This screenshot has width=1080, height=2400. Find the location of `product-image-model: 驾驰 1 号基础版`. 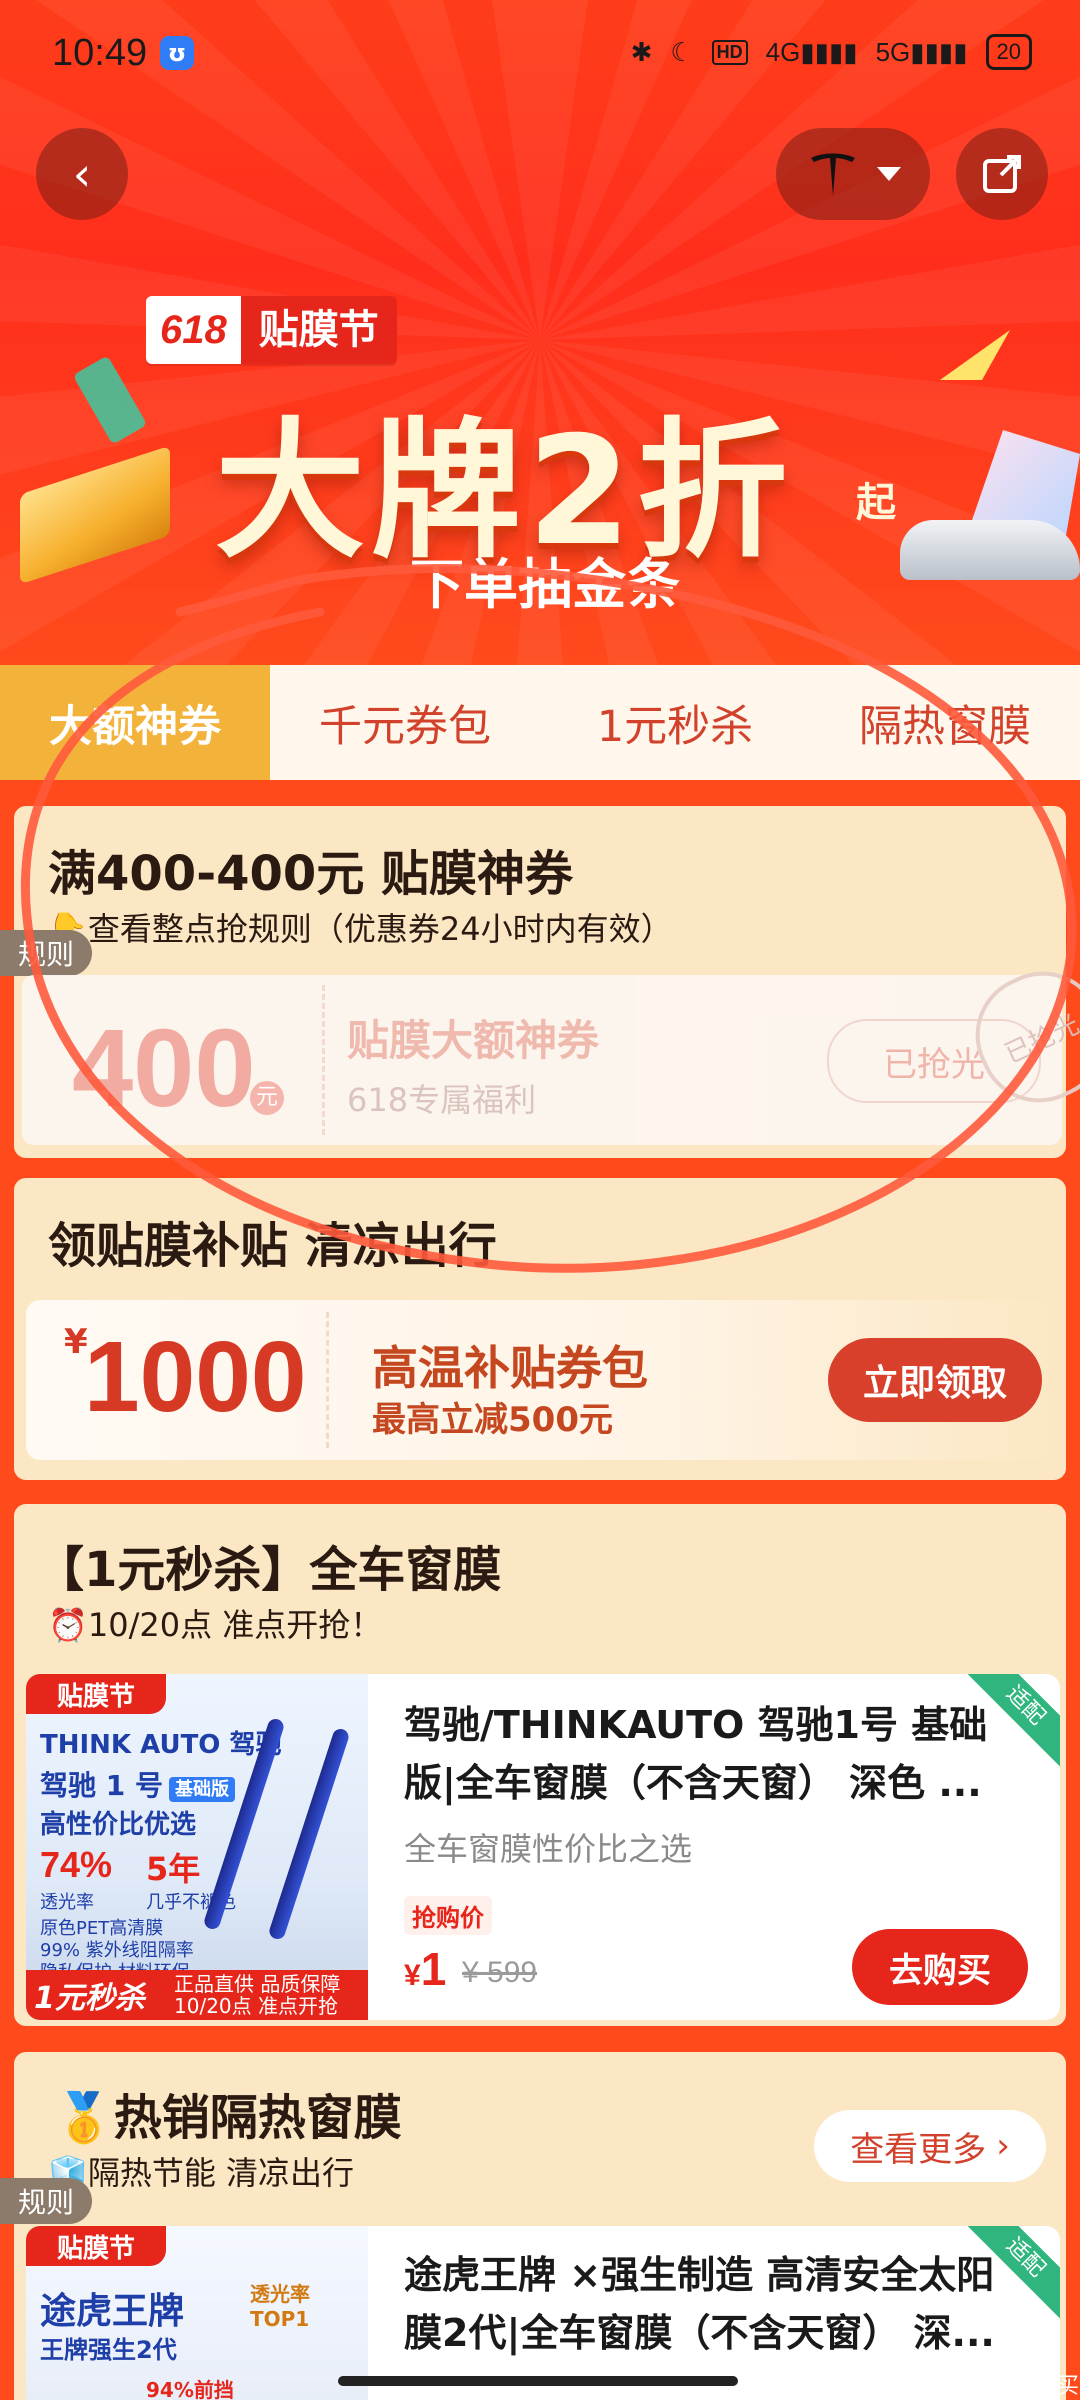

product-image-model: 驾驰 1 号基础版 is located at coordinates (137, 1784).